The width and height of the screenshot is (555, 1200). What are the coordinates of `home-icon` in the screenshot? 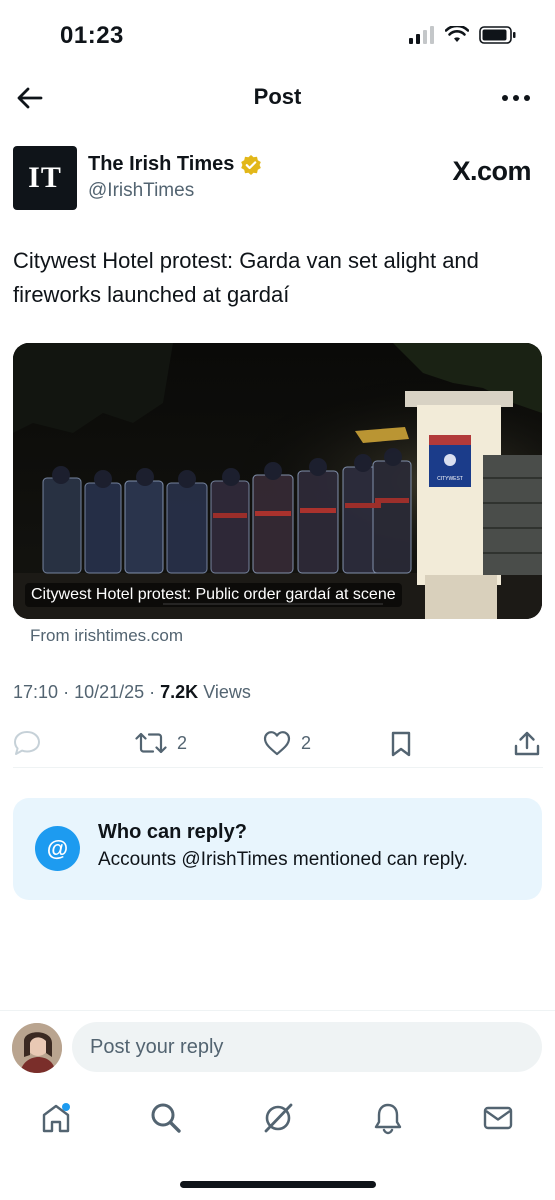 It's located at (56, 1118).